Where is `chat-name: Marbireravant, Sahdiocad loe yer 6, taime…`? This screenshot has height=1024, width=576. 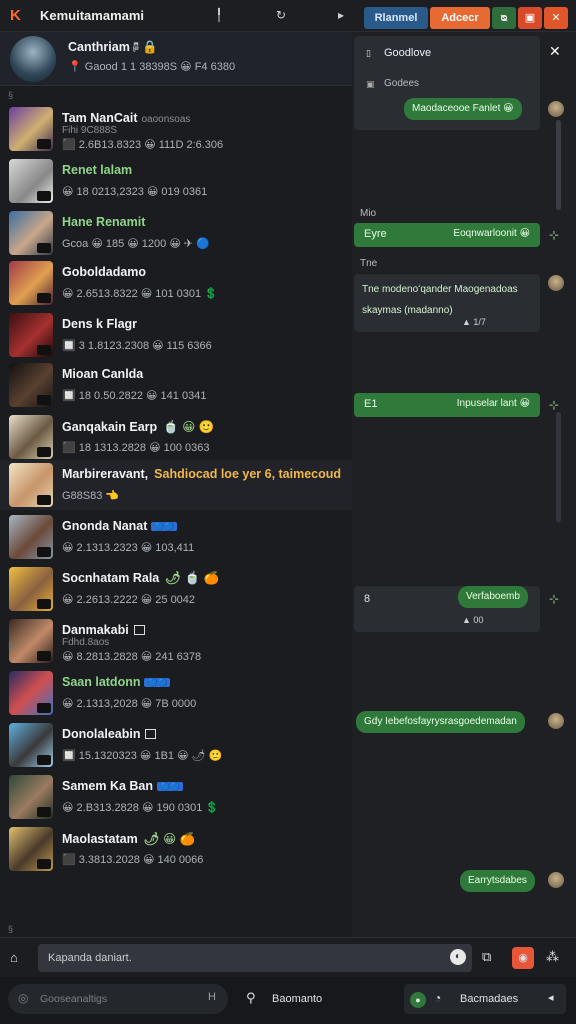
chat-name: Marbireravant, Sahdiocad loe yer 6, taime… is located at coordinates (202, 474).